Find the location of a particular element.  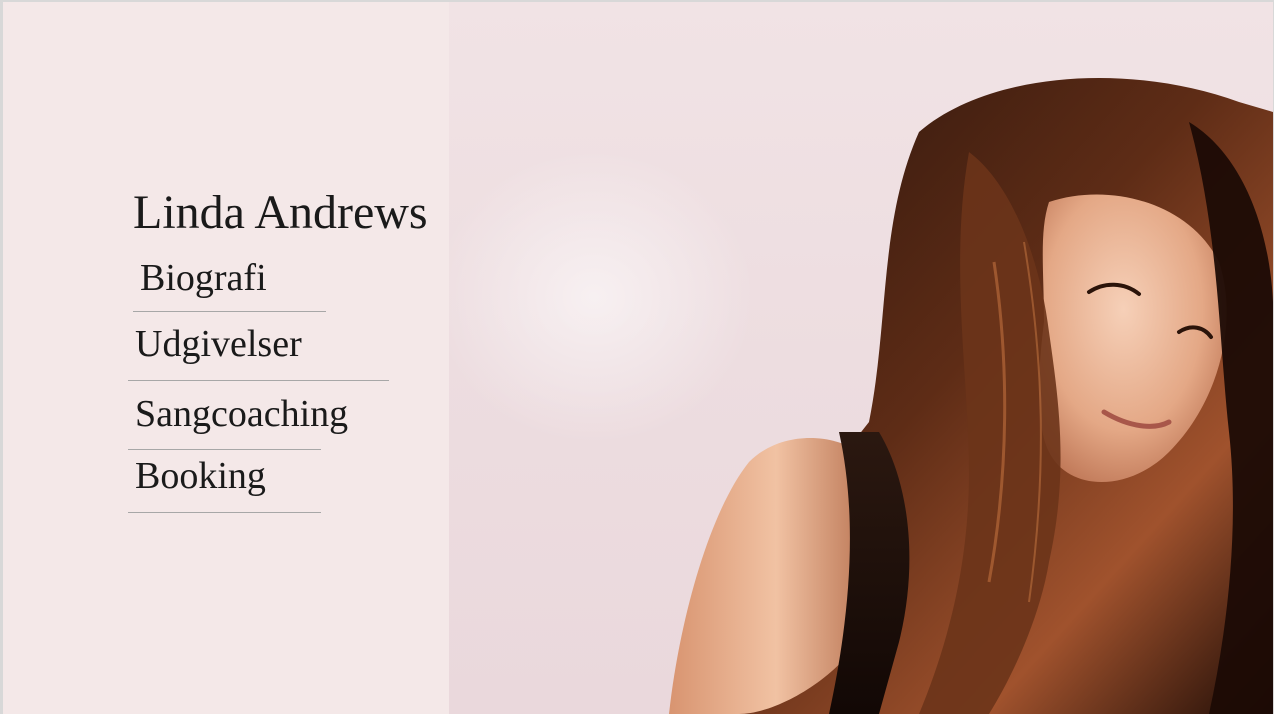

nav-link-sangcoaching: Sangcoaching is located at coordinates (241, 414).